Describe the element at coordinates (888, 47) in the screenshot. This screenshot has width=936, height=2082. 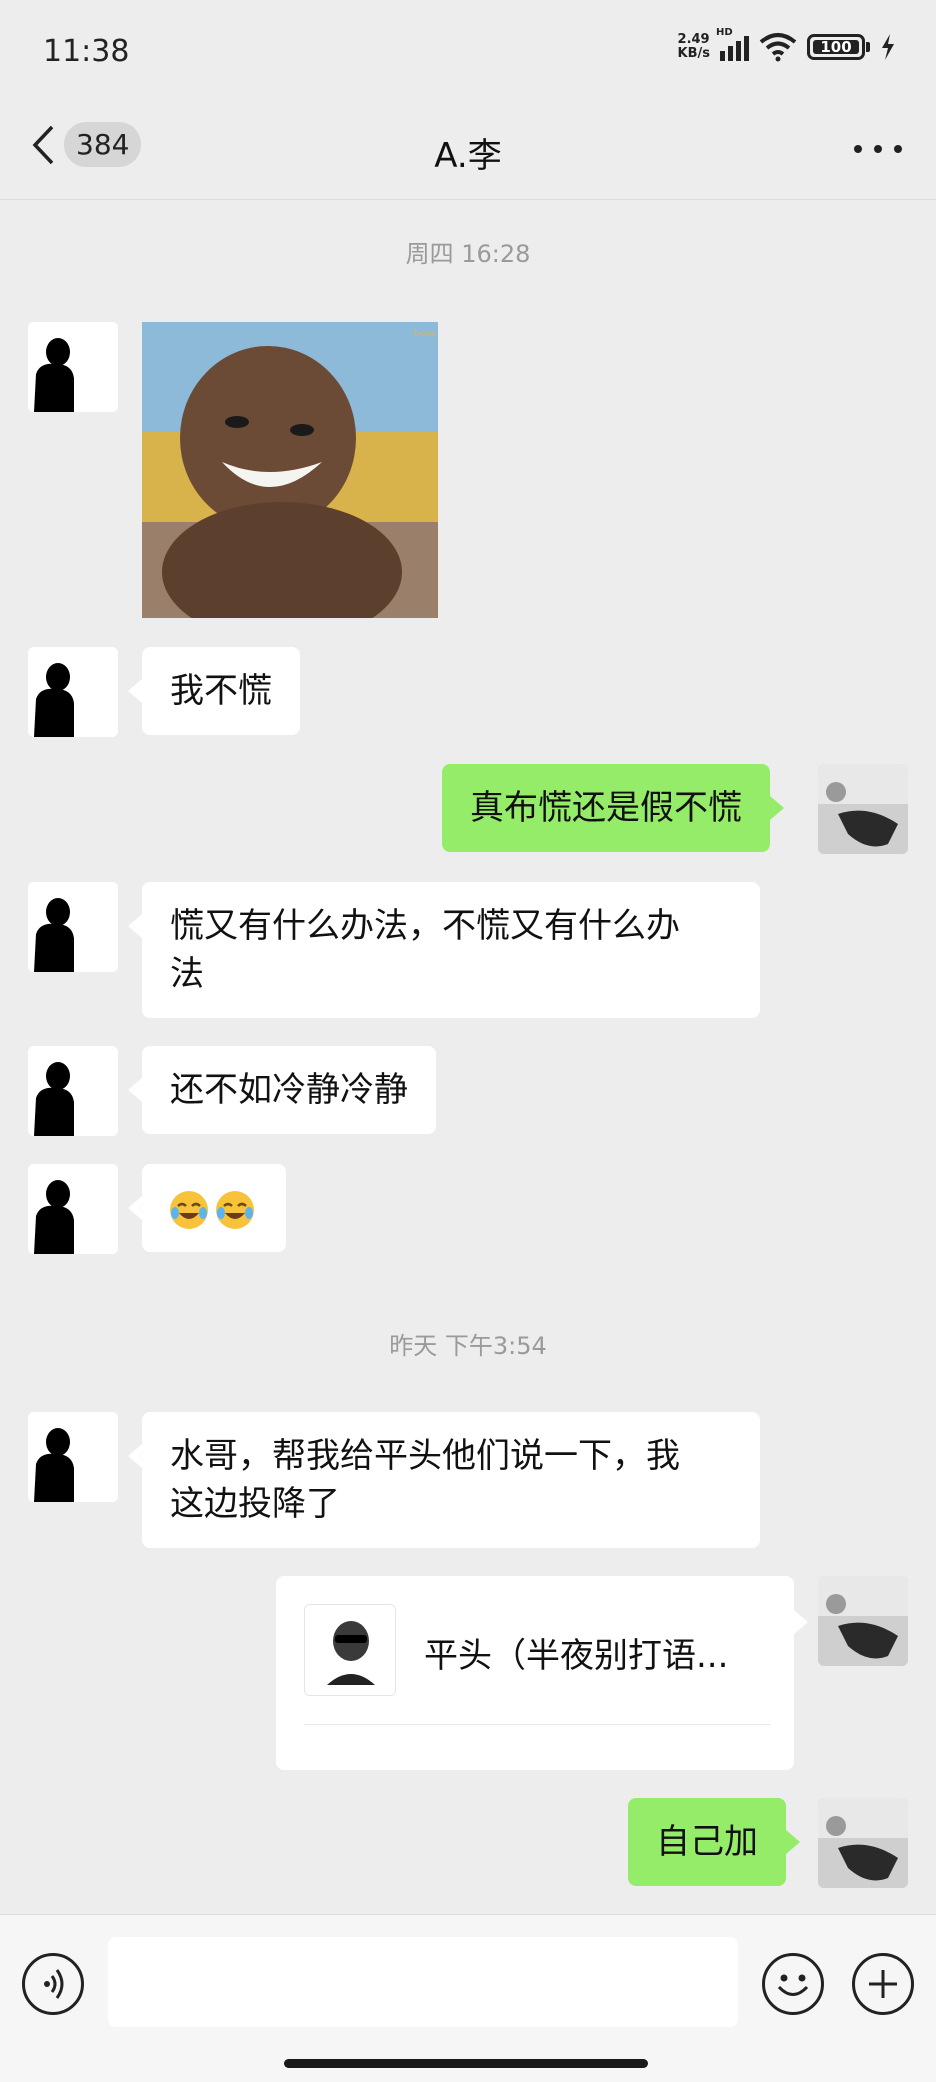
I see `lightning-icon` at that location.